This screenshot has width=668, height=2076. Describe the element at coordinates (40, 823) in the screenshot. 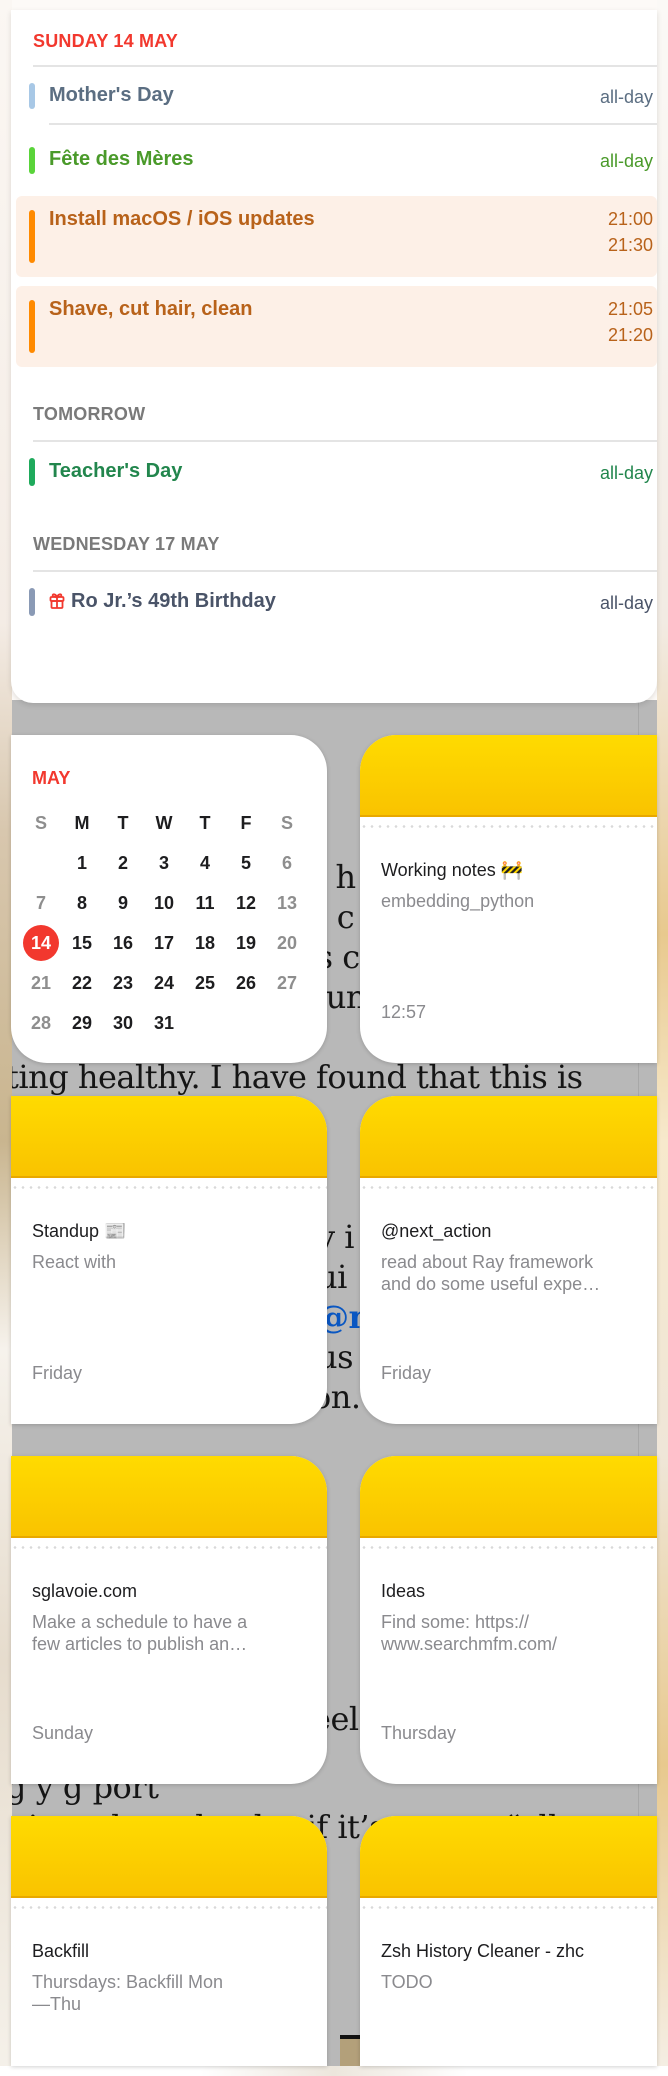

I see `weekday-label: S` at that location.